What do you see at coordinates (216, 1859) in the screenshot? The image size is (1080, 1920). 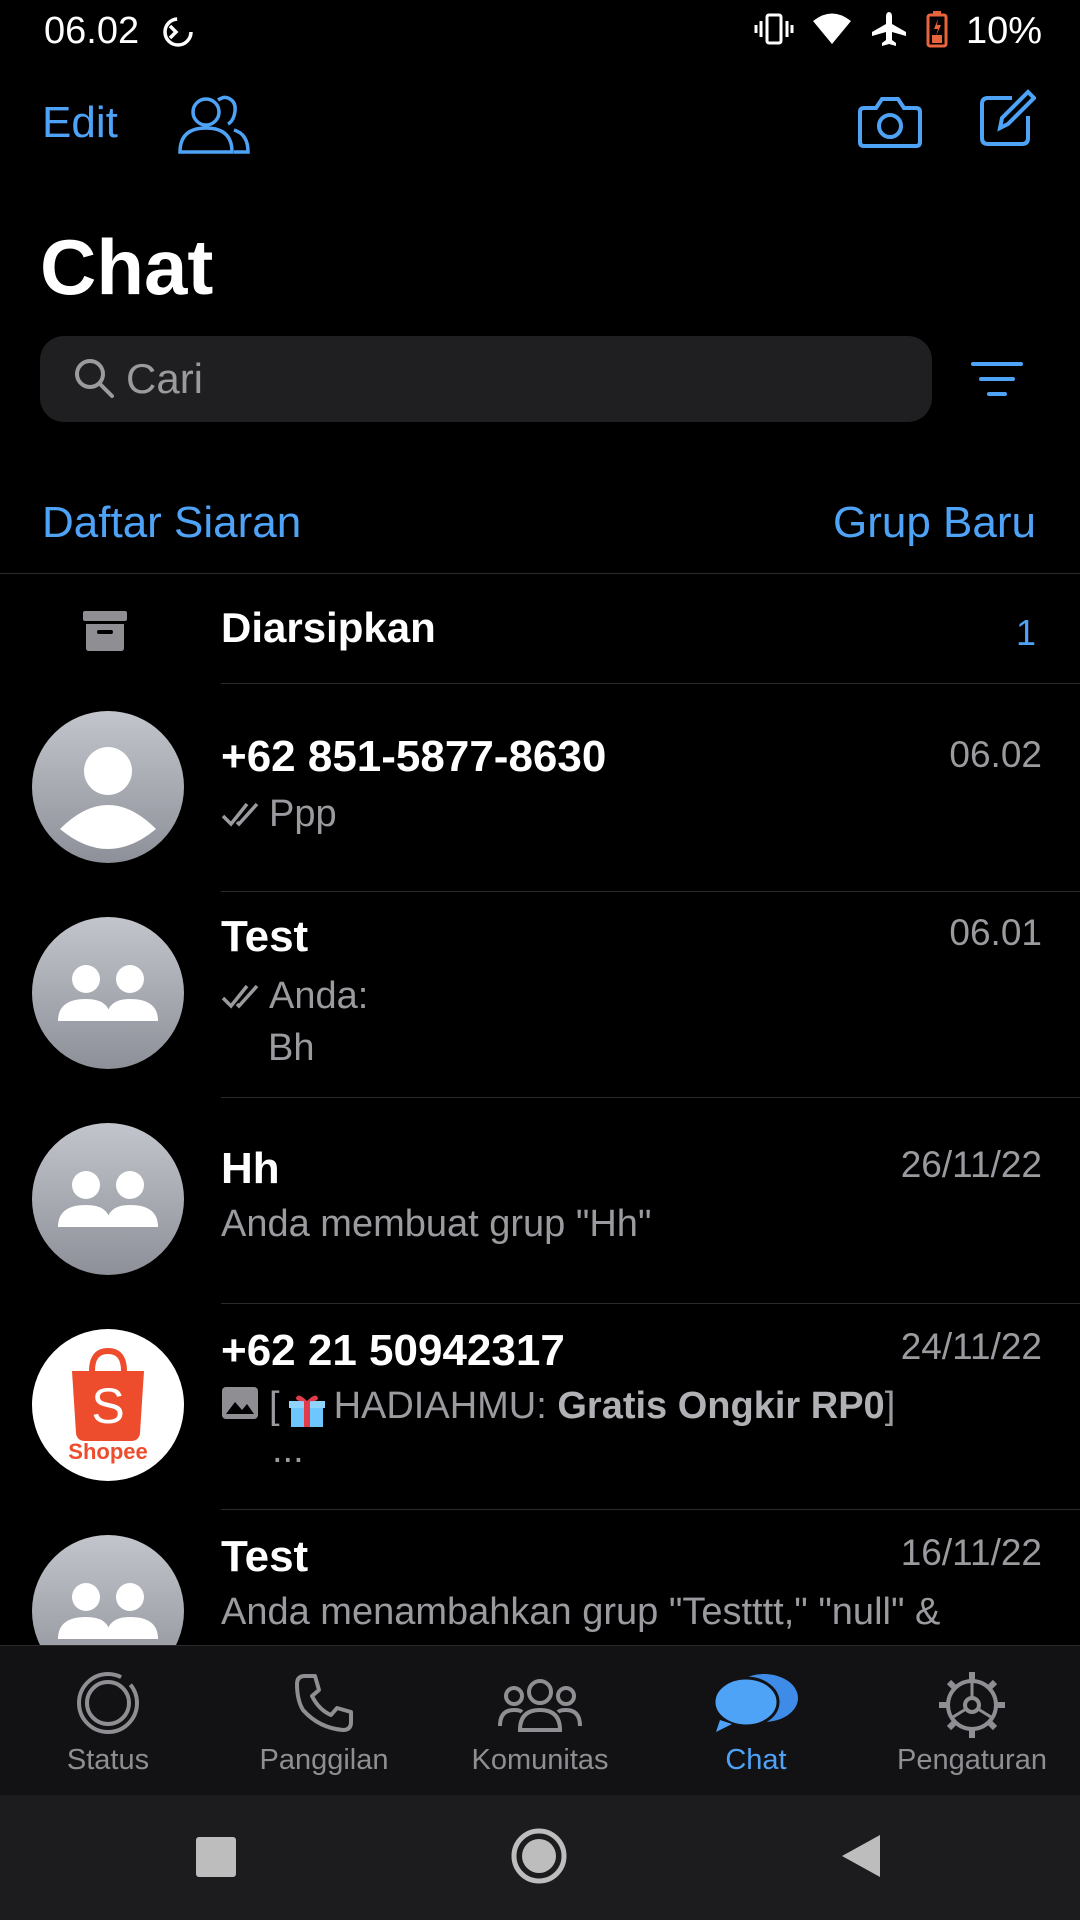 I see `recents-button` at bounding box center [216, 1859].